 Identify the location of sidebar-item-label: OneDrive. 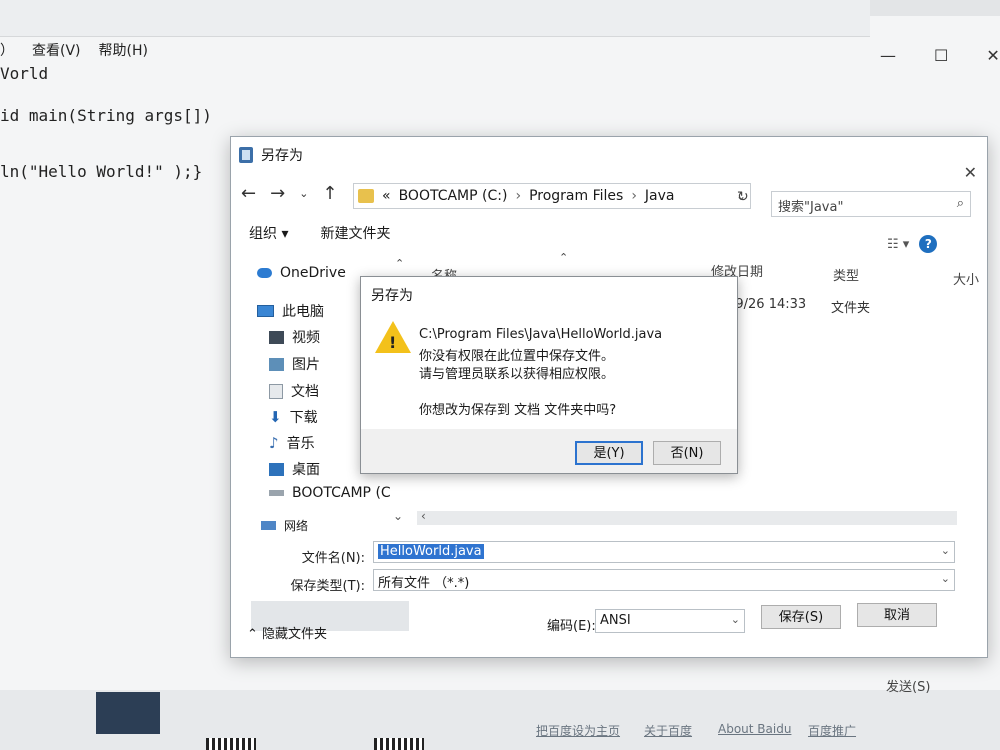
(313, 273).